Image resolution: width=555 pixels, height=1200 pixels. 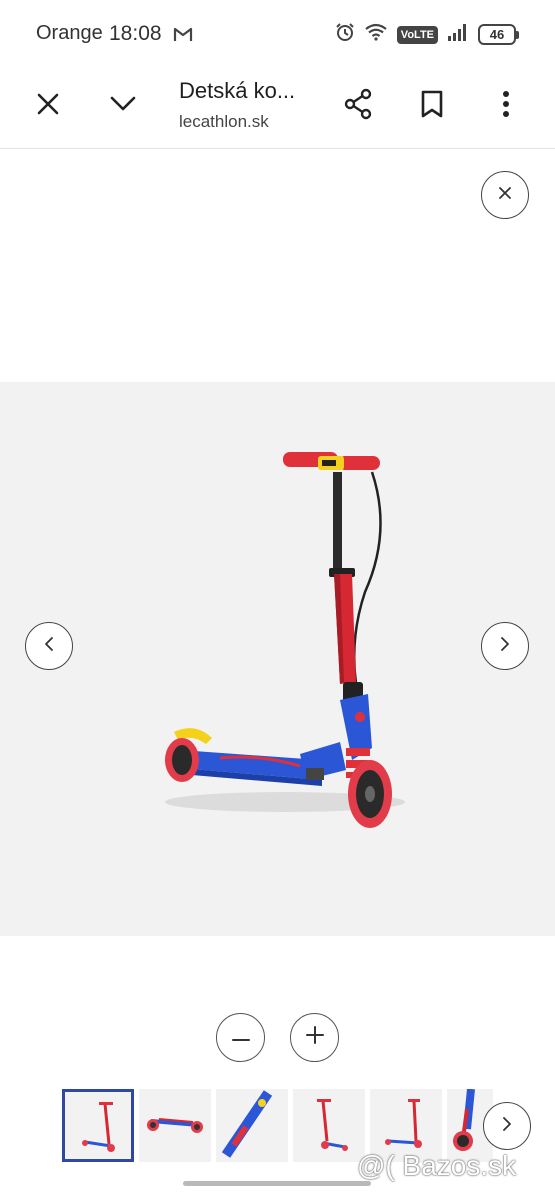 What do you see at coordinates (69, 33) in the screenshot?
I see `carrier-label: Orange` at bounding box center [69, 33].